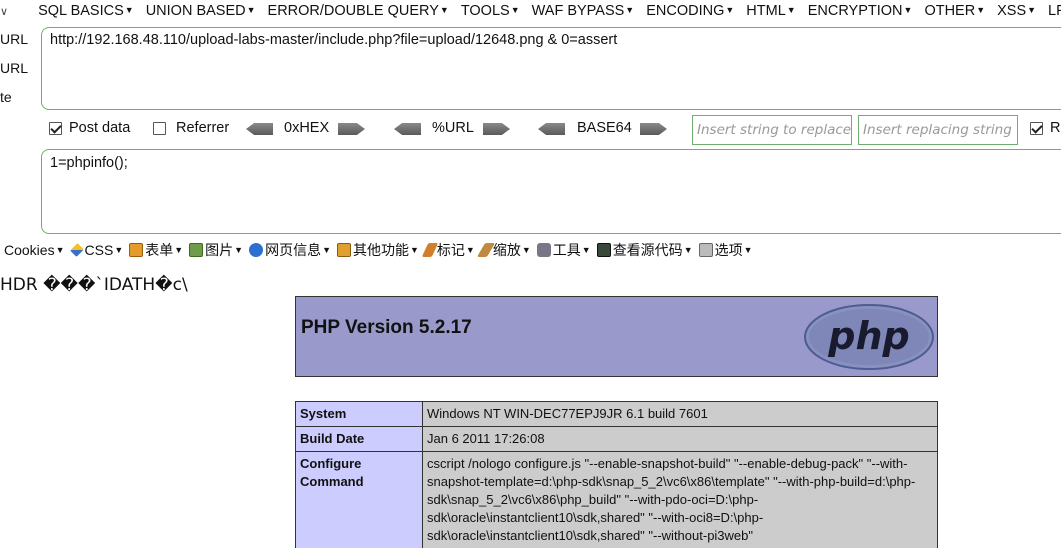 This screenshot has height=548, width=1061. Describe the element at coordinates (653, 129) in the screenshot. I see `base64-encode-arrow-icon` at that location.